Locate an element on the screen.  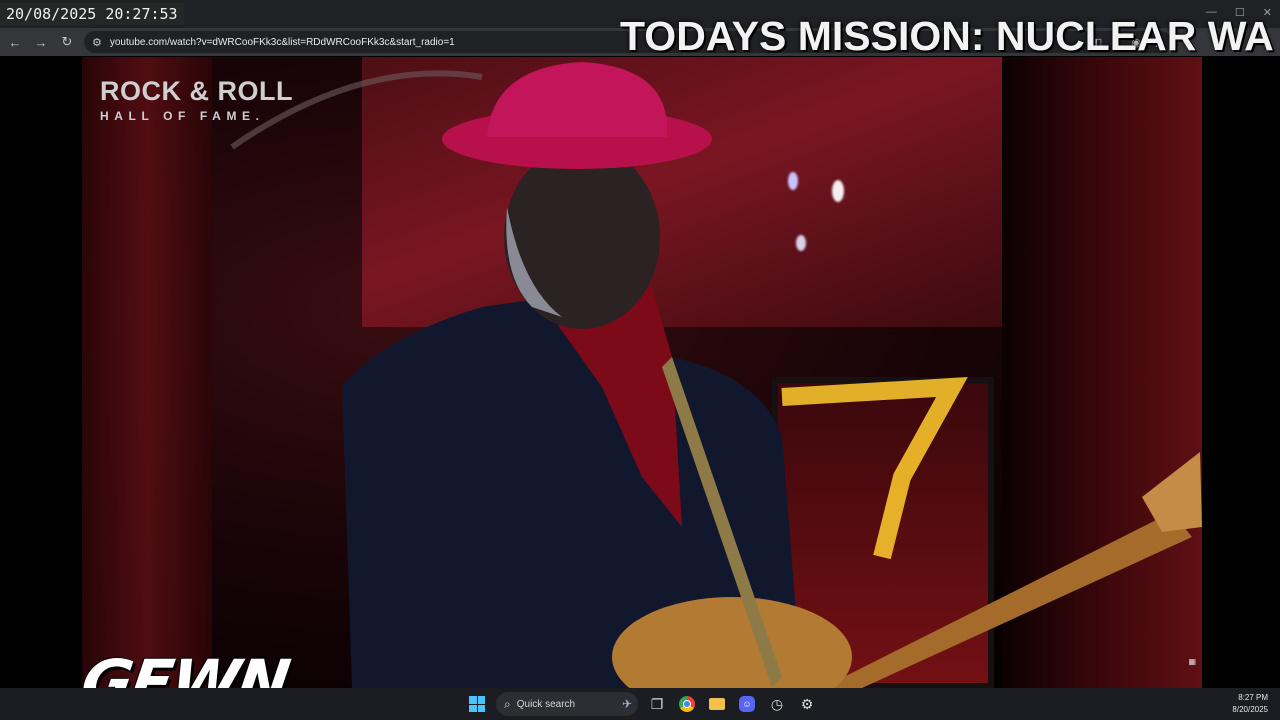
windows-icon is located at coordinates (477, 704).